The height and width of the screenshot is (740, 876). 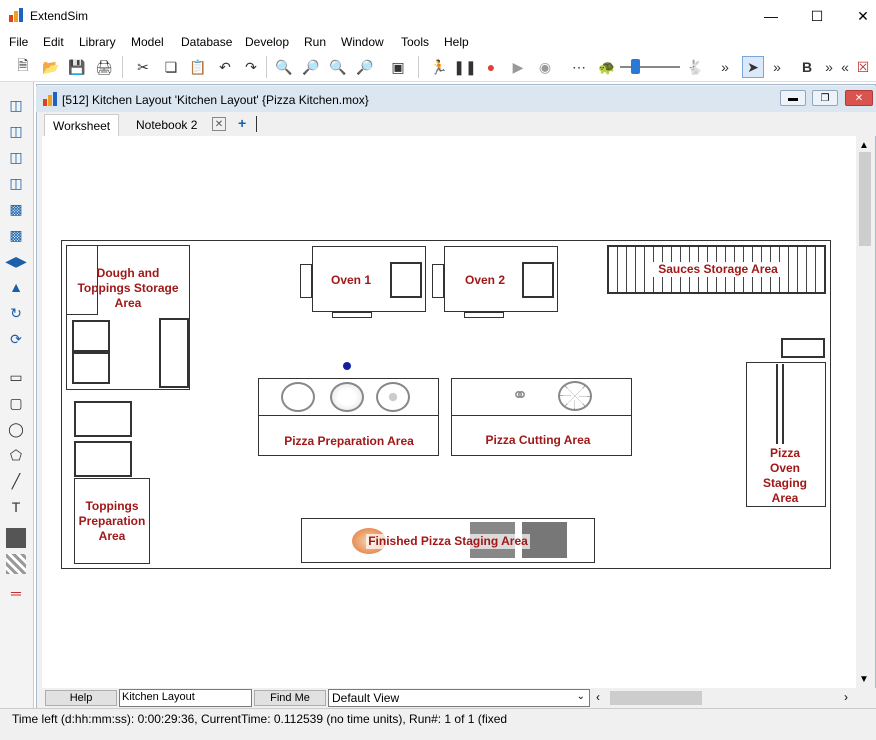 I want to click on horizontal-scroll-thumb, so click(x=656, y=698).